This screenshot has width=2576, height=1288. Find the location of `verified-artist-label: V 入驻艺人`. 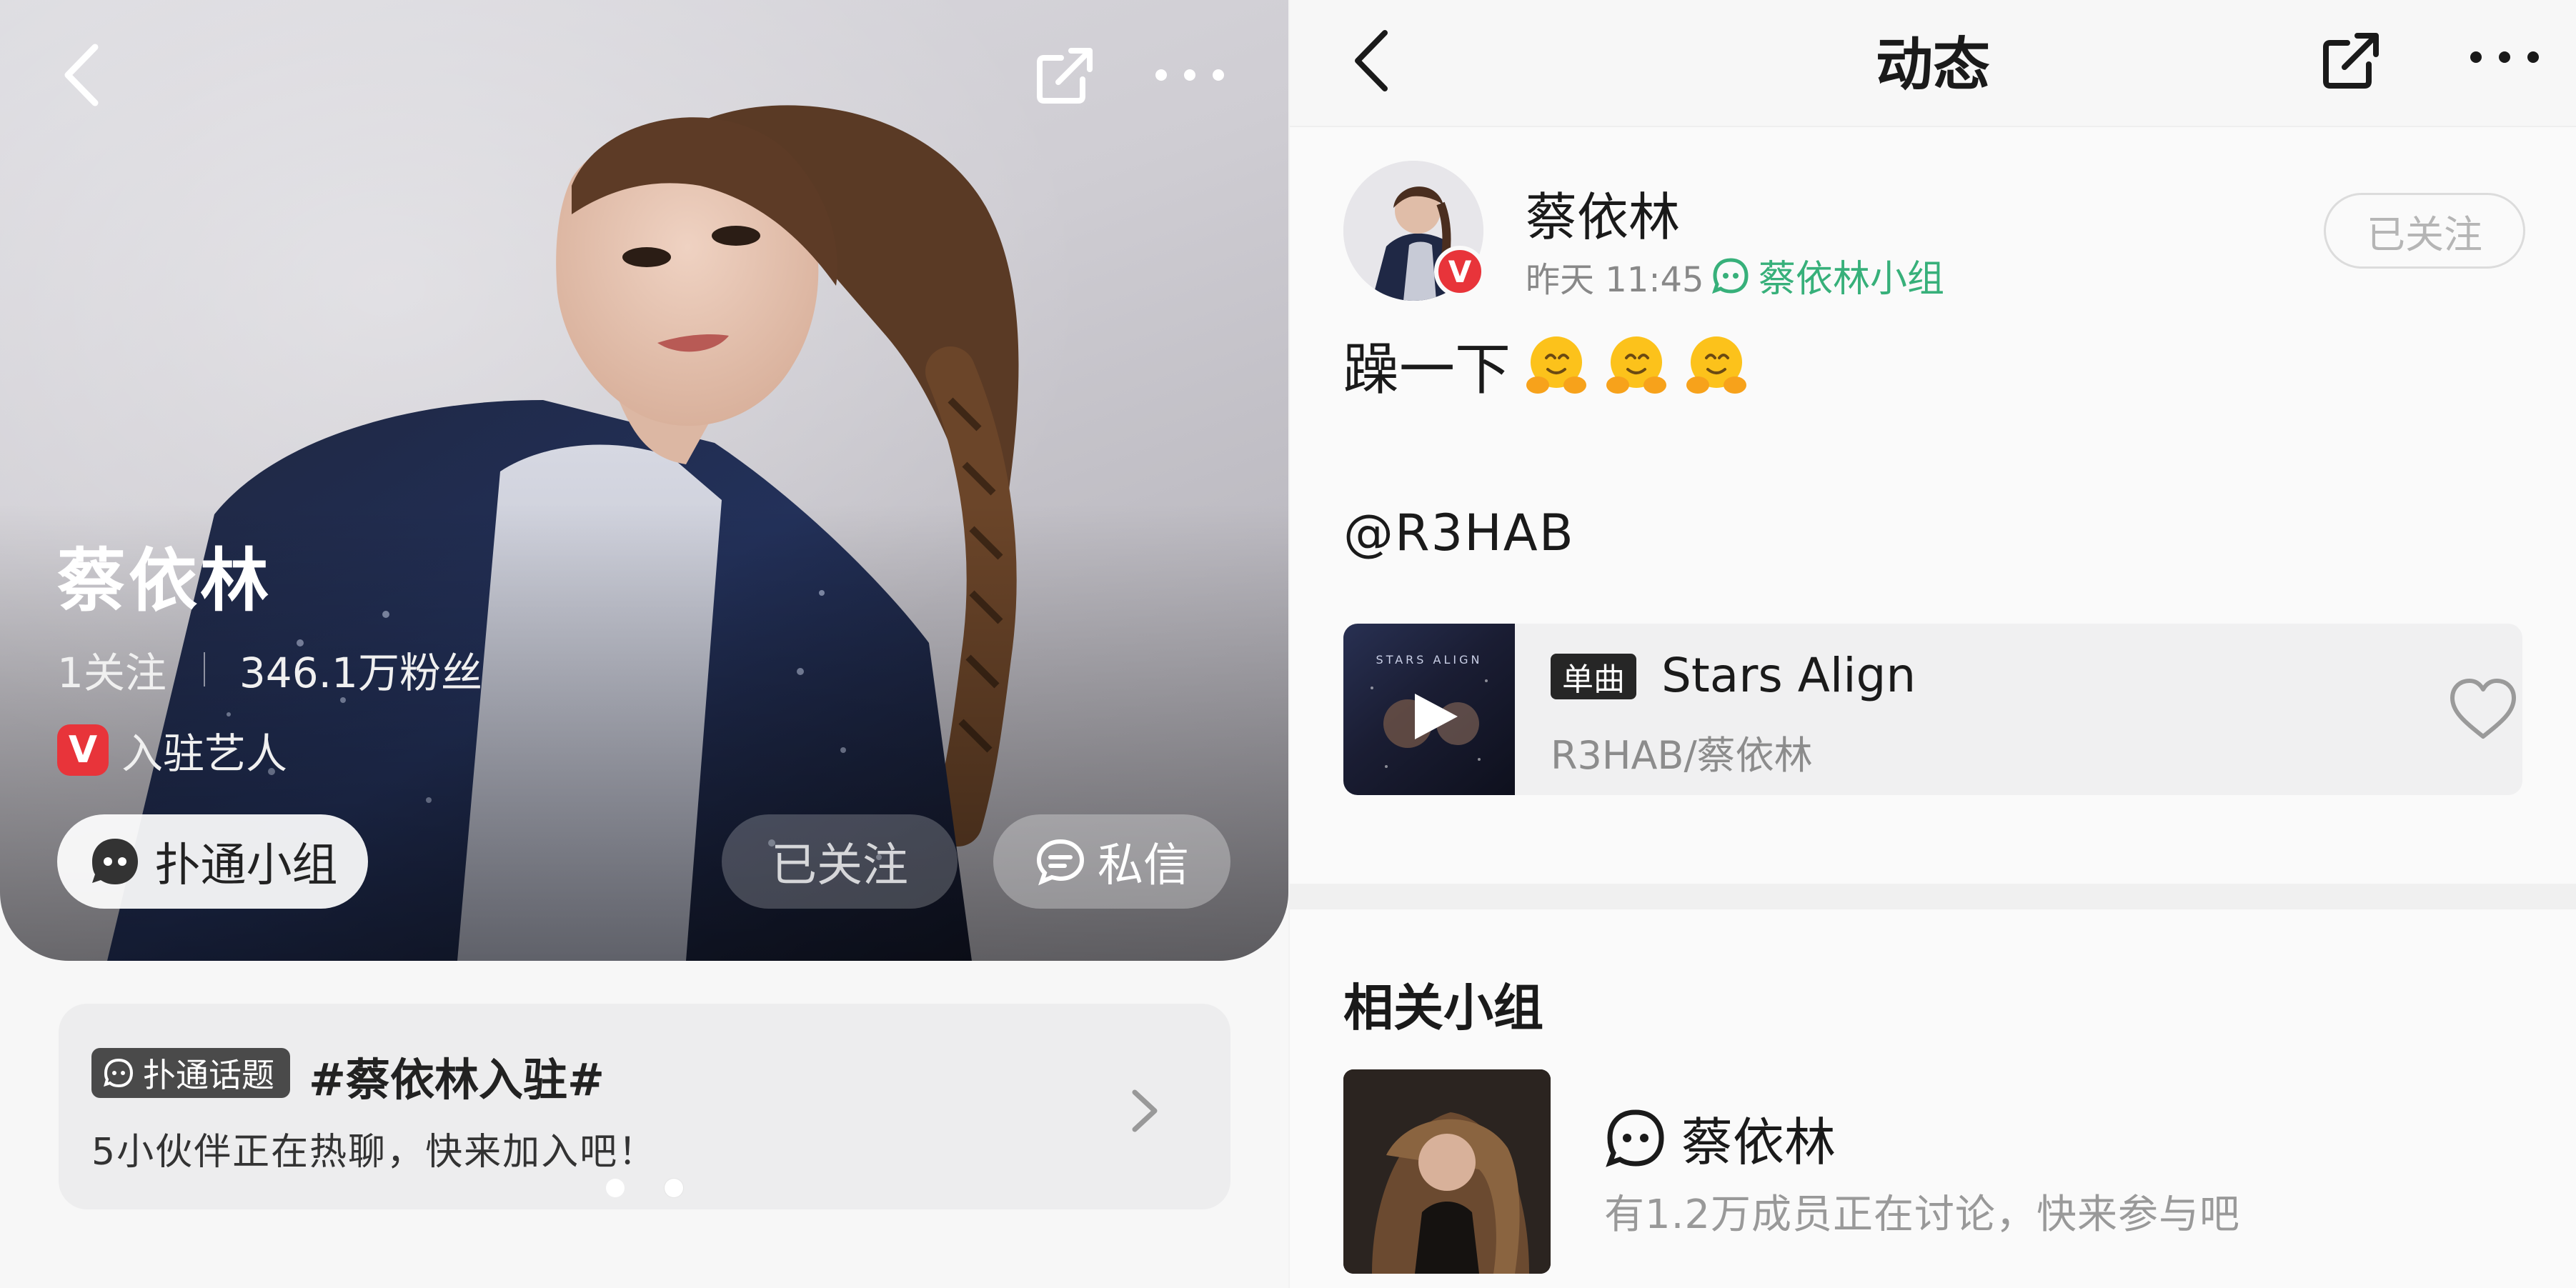

verified-artist-label: V 入驻艺人 is located at coordinates (172, 750).